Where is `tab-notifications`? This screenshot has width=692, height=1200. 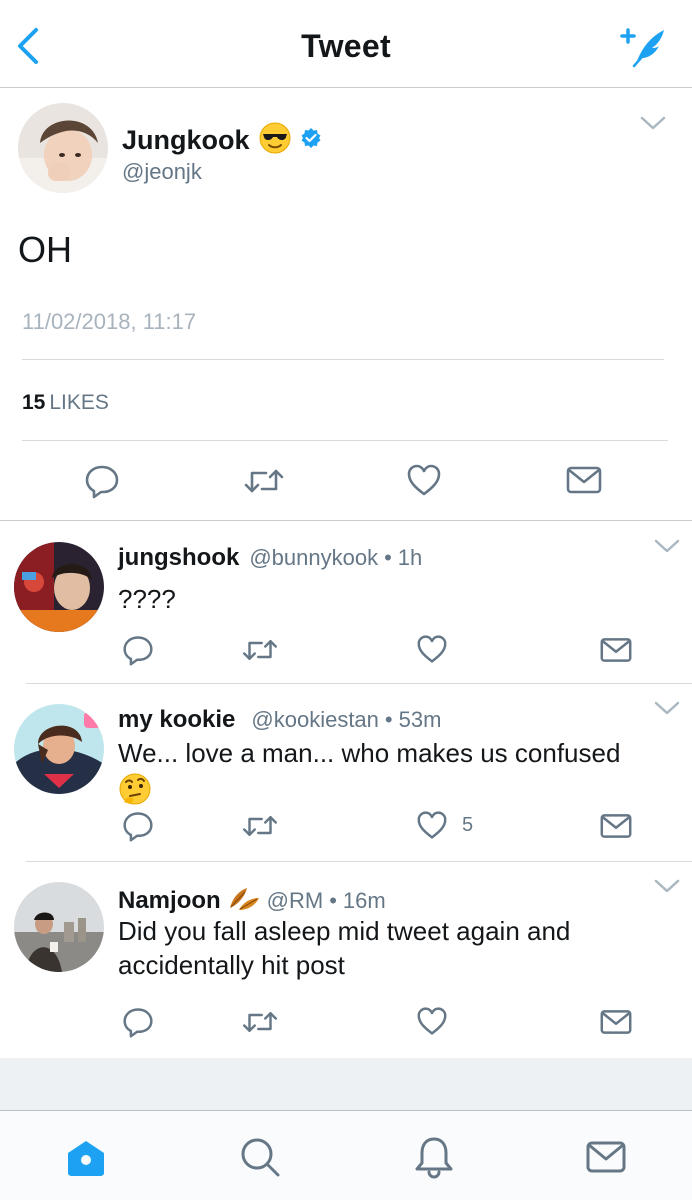
tab-notifications is located at coordinates (434, 1157).